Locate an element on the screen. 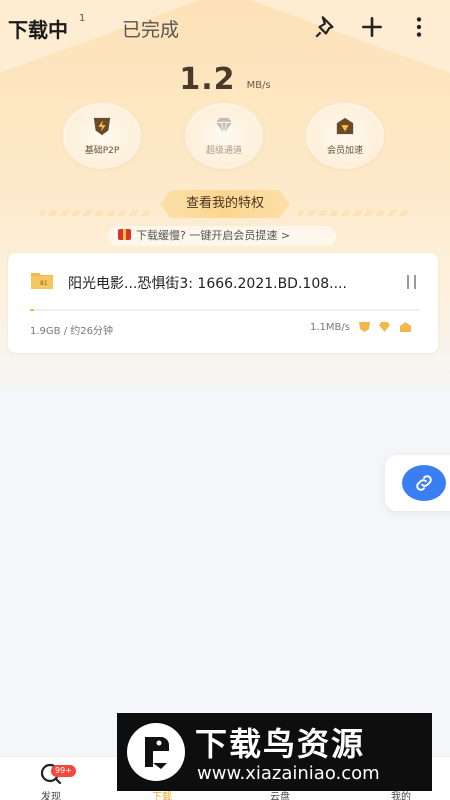 This screenshot has width=450, height=800. link-icon is located at coordinates (424, 483).